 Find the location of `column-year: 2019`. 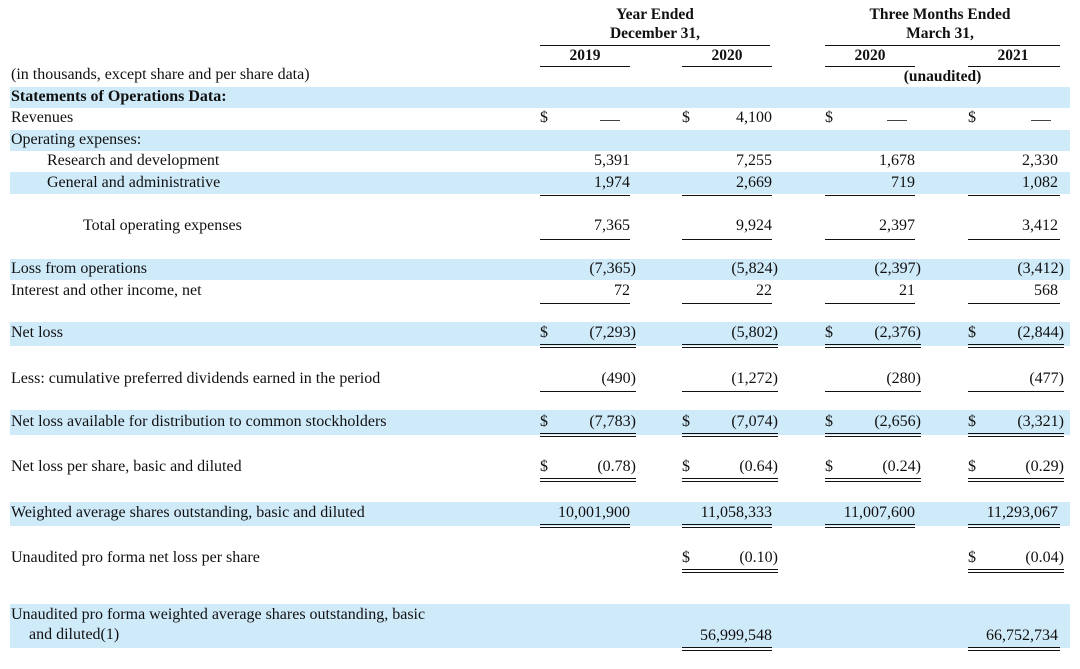

column-year: 2019 is located at coordinates (585, 55).